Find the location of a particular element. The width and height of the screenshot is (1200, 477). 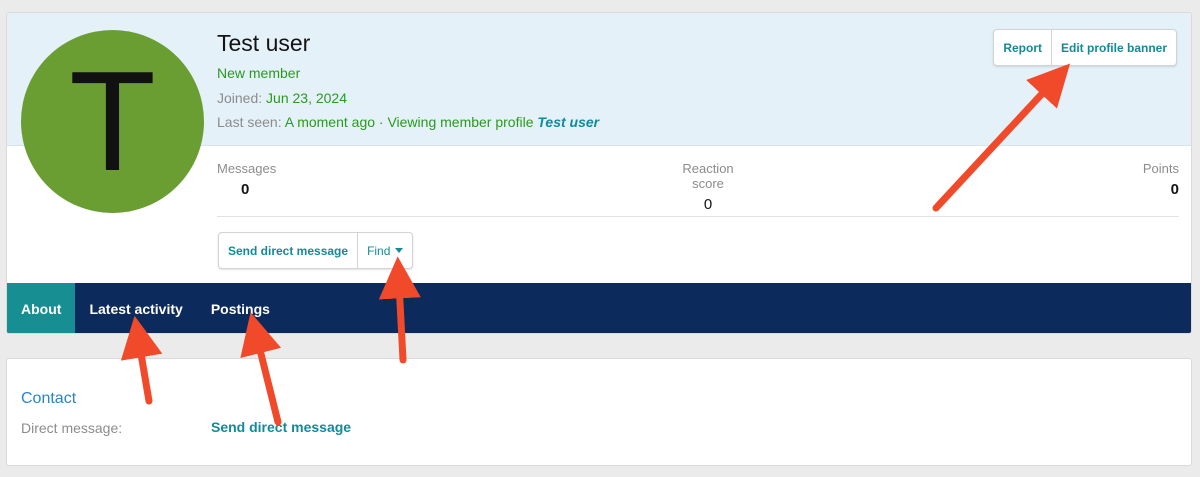

direct-message-label: Direct message: is located at coordinates (72, 428).